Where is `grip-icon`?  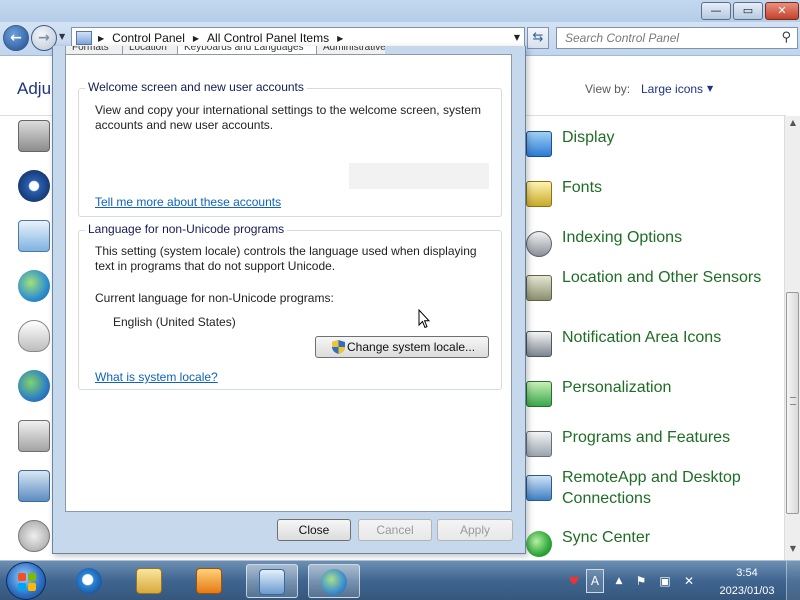
grip-icon is located at coordinates (793, 401).